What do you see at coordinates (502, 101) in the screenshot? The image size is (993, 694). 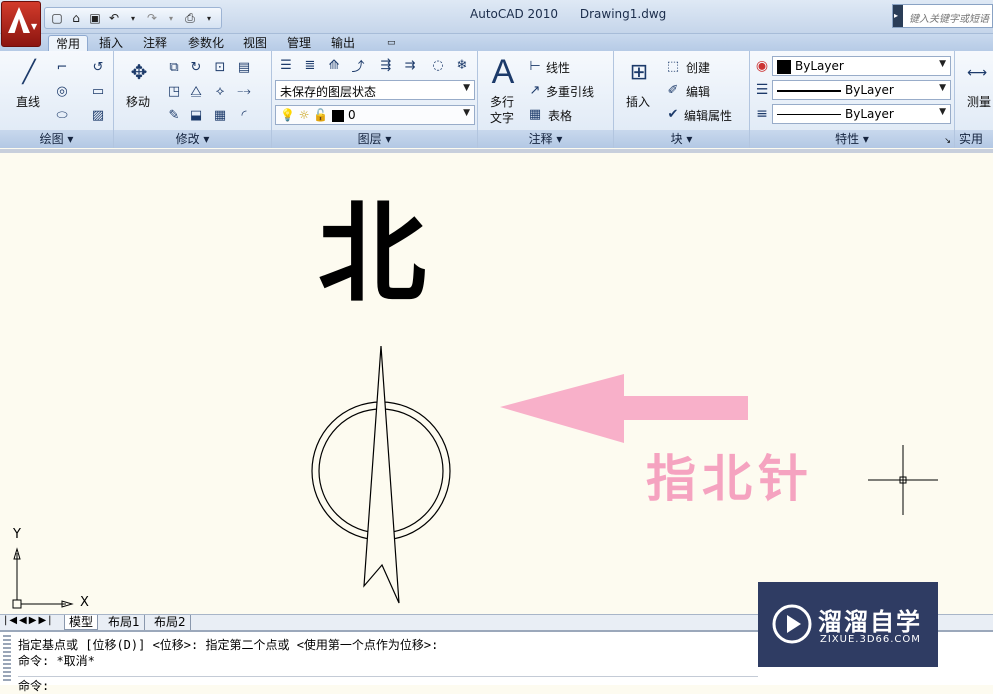 I see `multiline-text-label-1: 多行` at bounding box center [502, 101].